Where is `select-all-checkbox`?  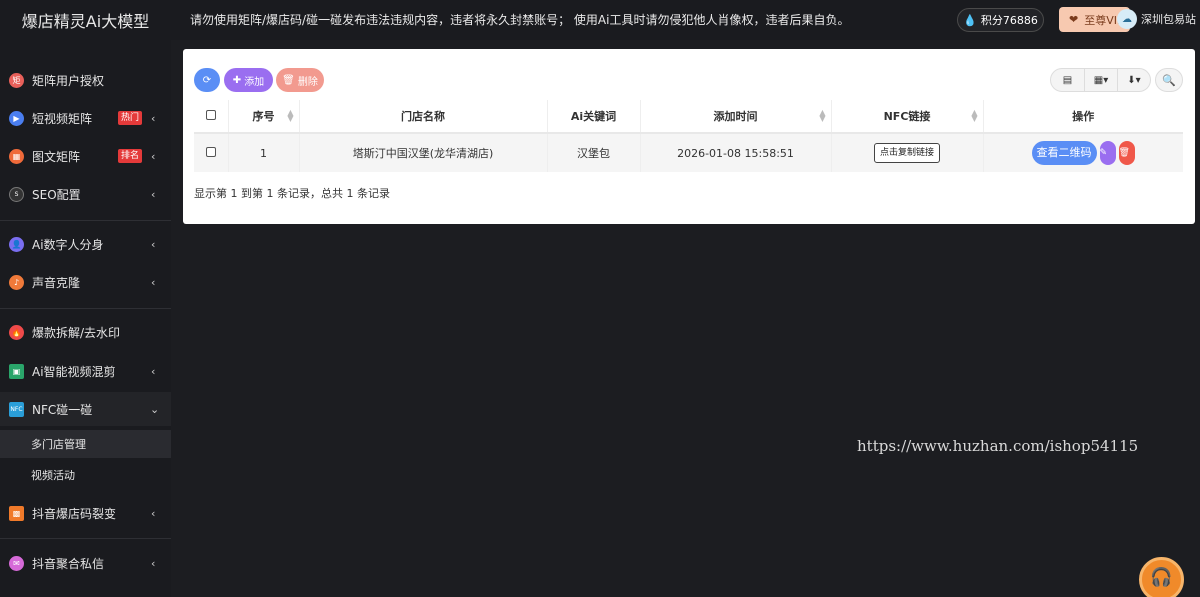 select-all-checkbox is located at coordinates (210, 114).